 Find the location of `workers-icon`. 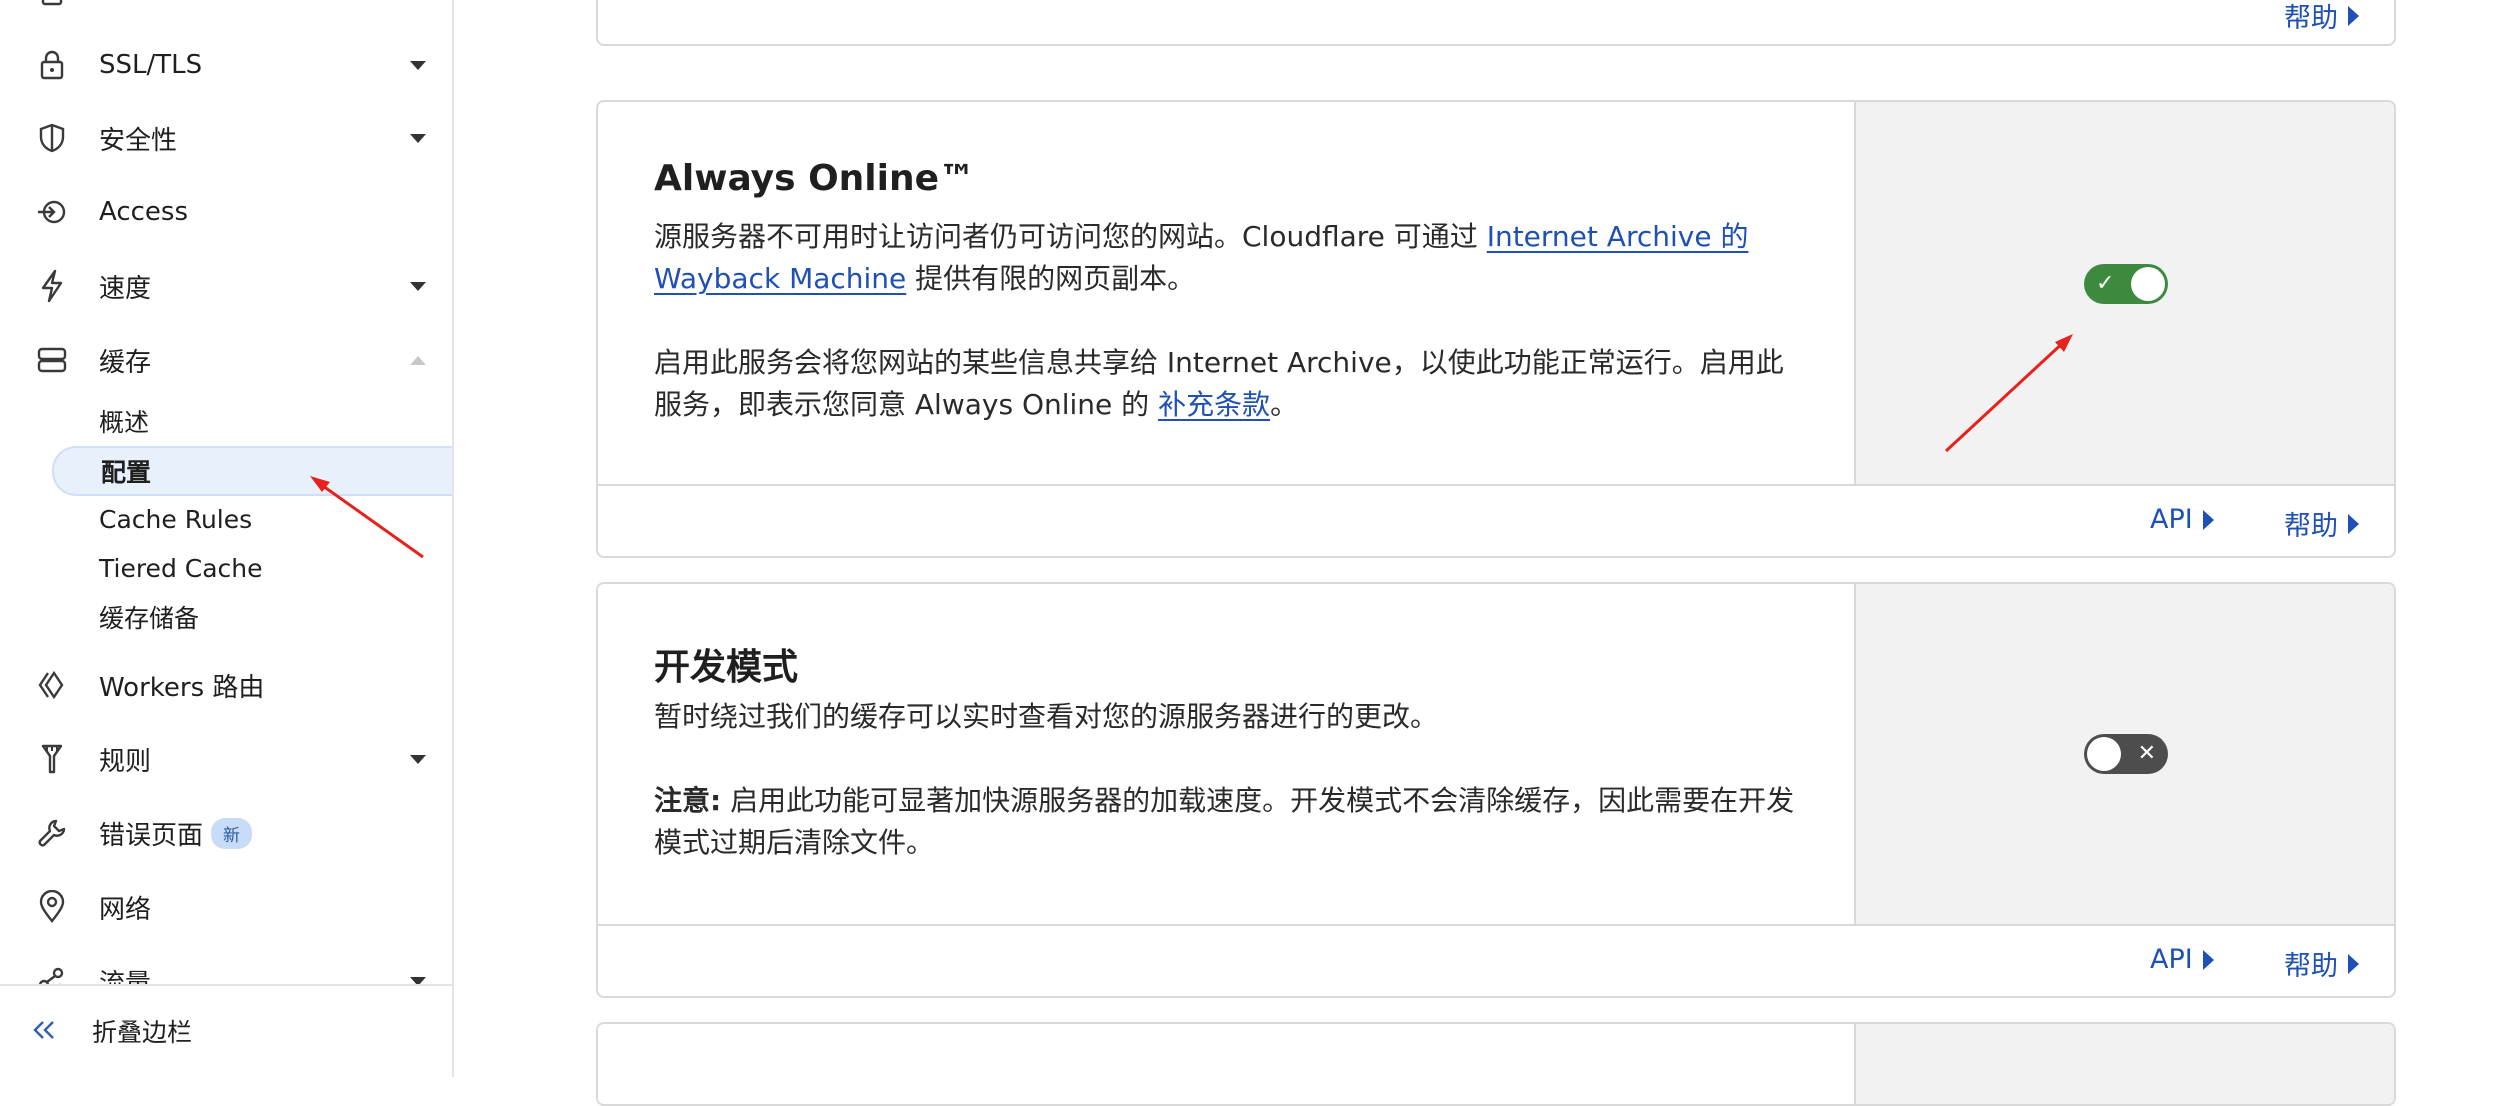

workers-icon is located at coordinates (52, 685).